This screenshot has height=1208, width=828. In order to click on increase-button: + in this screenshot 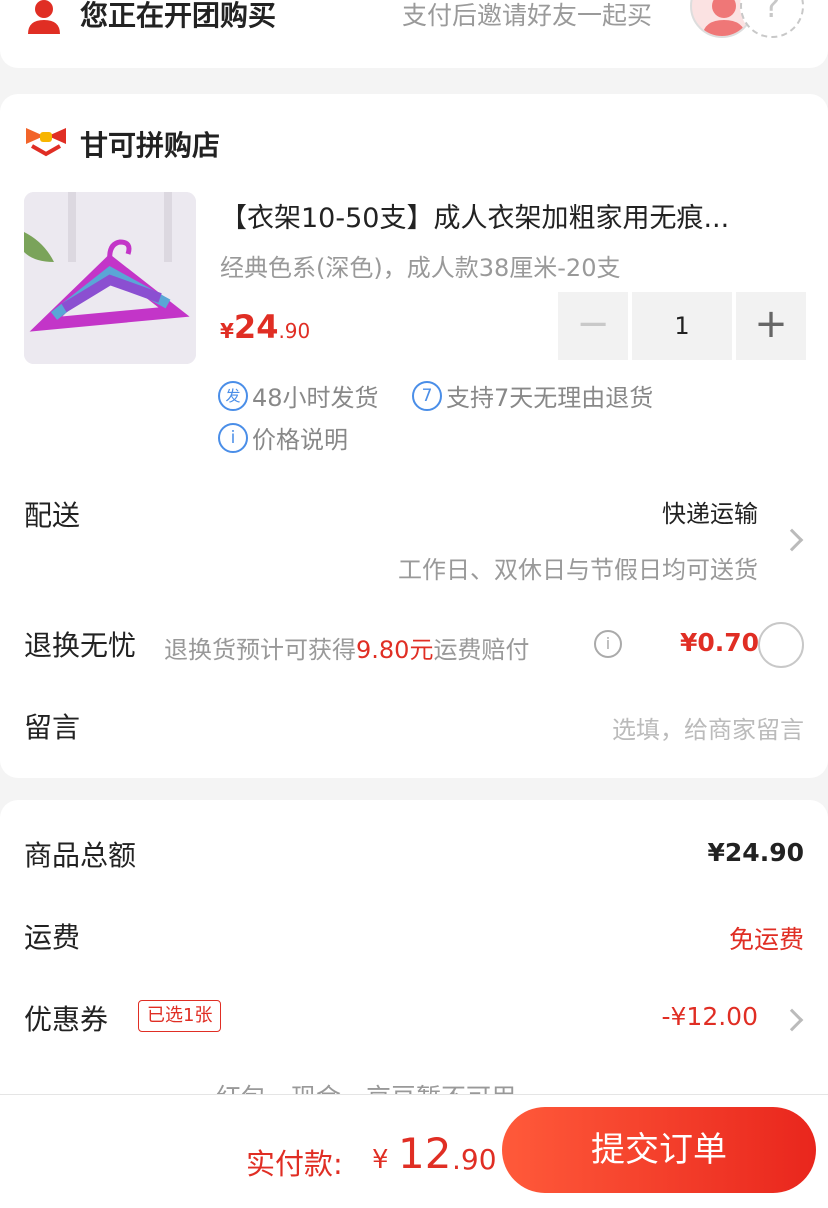, I will do `click(771, 326)`.